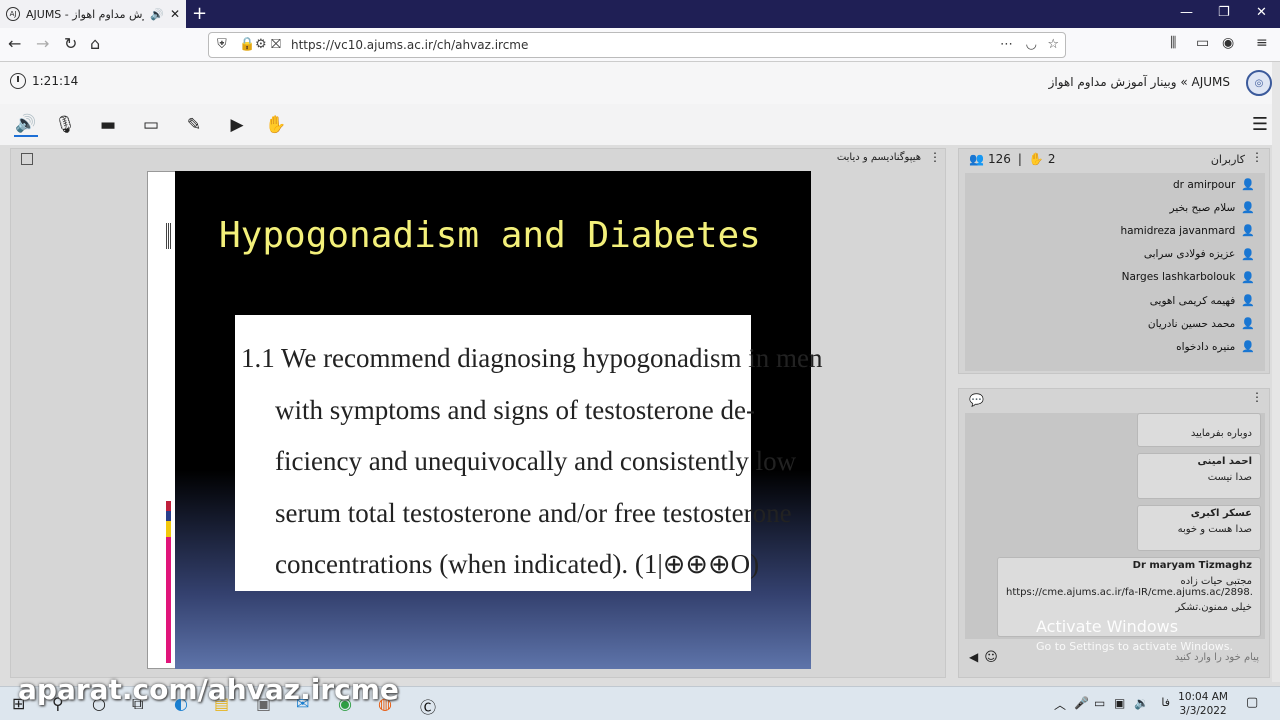 The width and height of the screenshot is (1280, 720). Describe the element at coordinates (1276, 372) in the screenshot. I see `page-scrollbar` at that location.